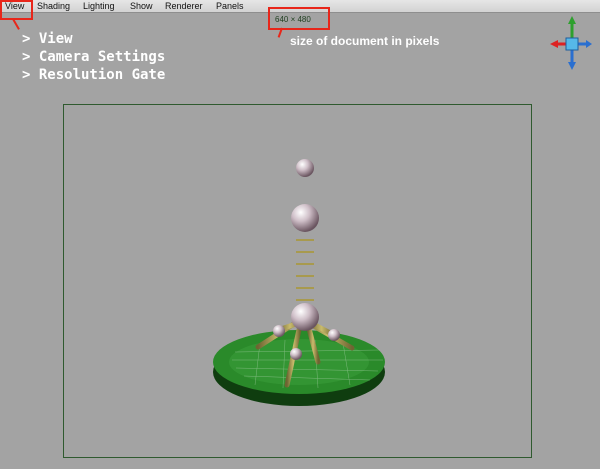  What do you see at coordinates (296, 354) in the screenshot?
I see `small-sphere-front` at bounding box center [296, 354].